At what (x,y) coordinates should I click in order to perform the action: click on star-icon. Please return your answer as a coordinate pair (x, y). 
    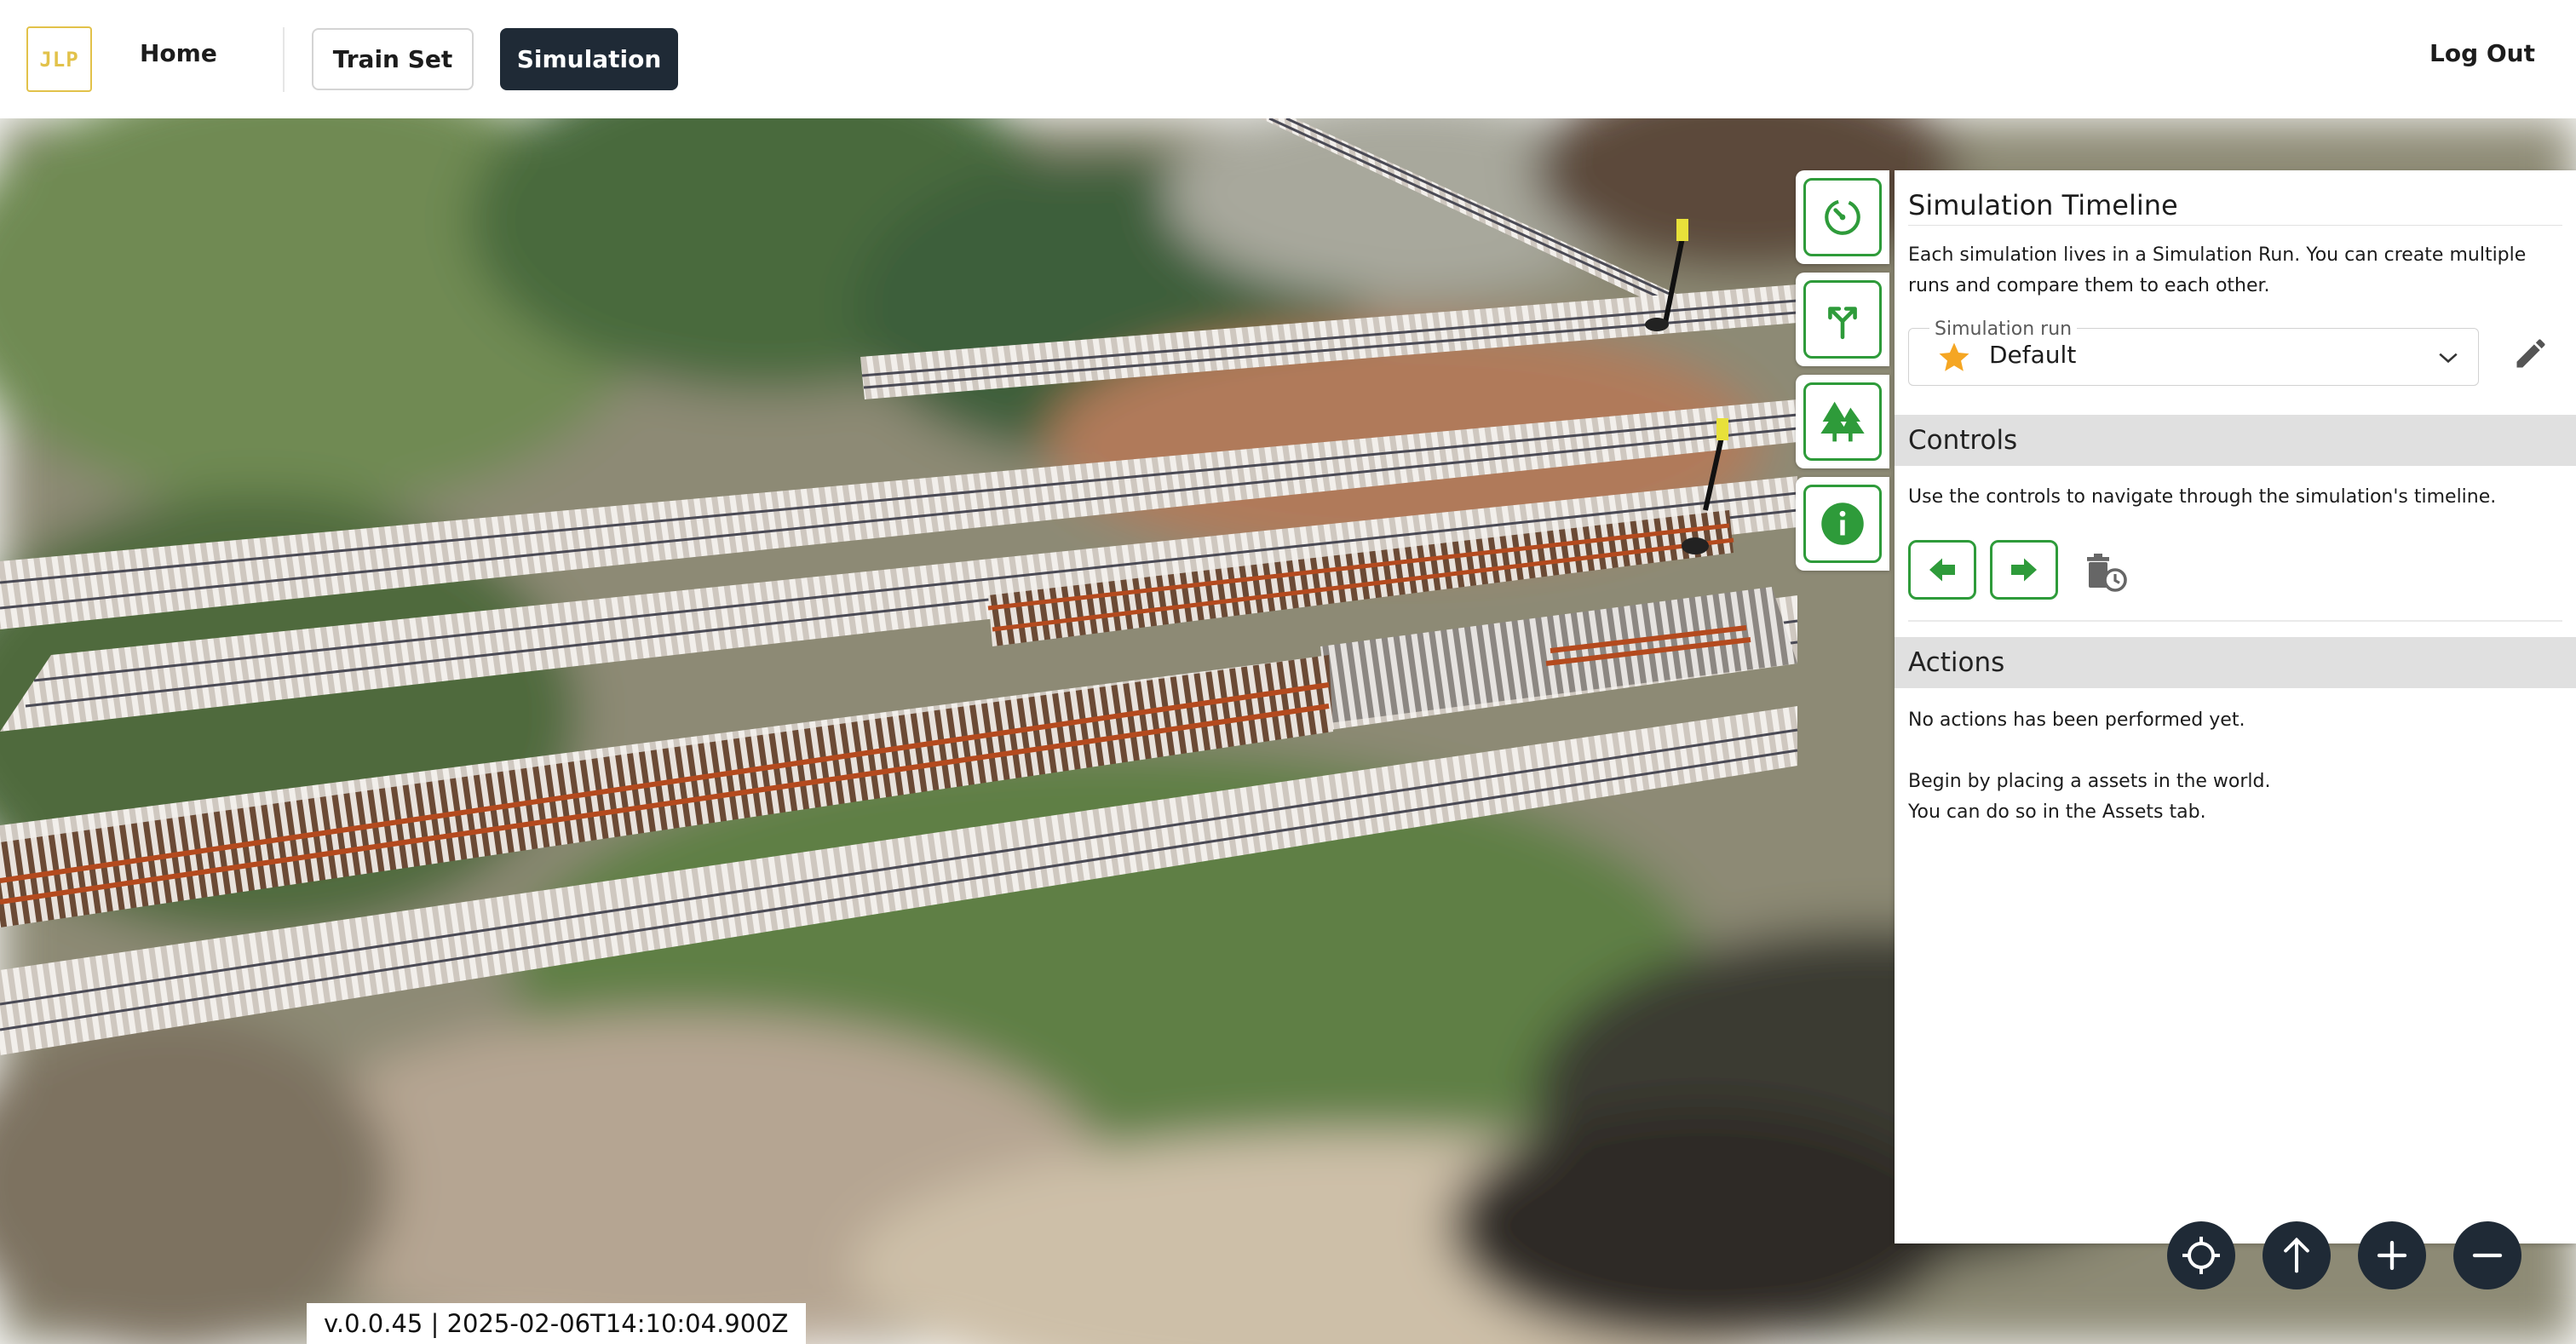
    Looking at the image, I should click on (1954, 356).